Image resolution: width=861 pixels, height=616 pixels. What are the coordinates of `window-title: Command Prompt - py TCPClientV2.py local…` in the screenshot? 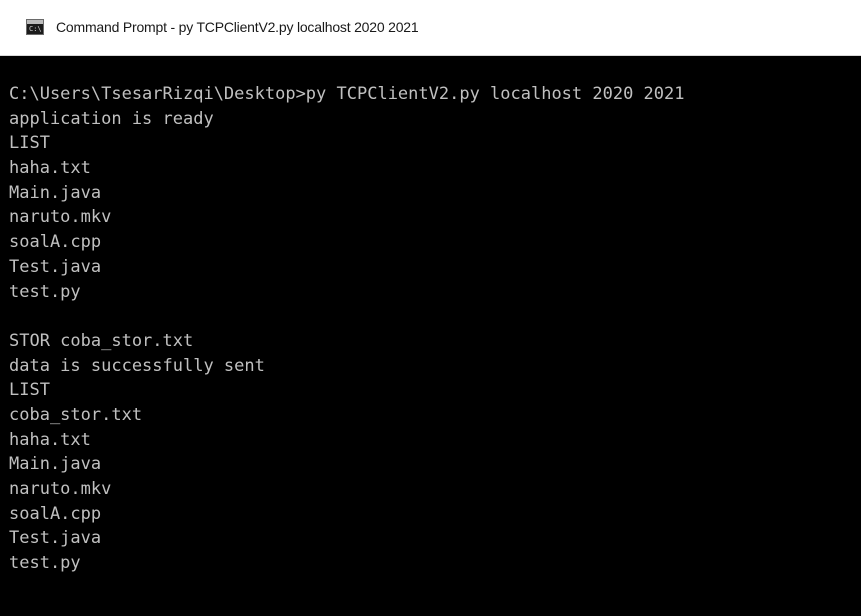 It's located at (237, 27).